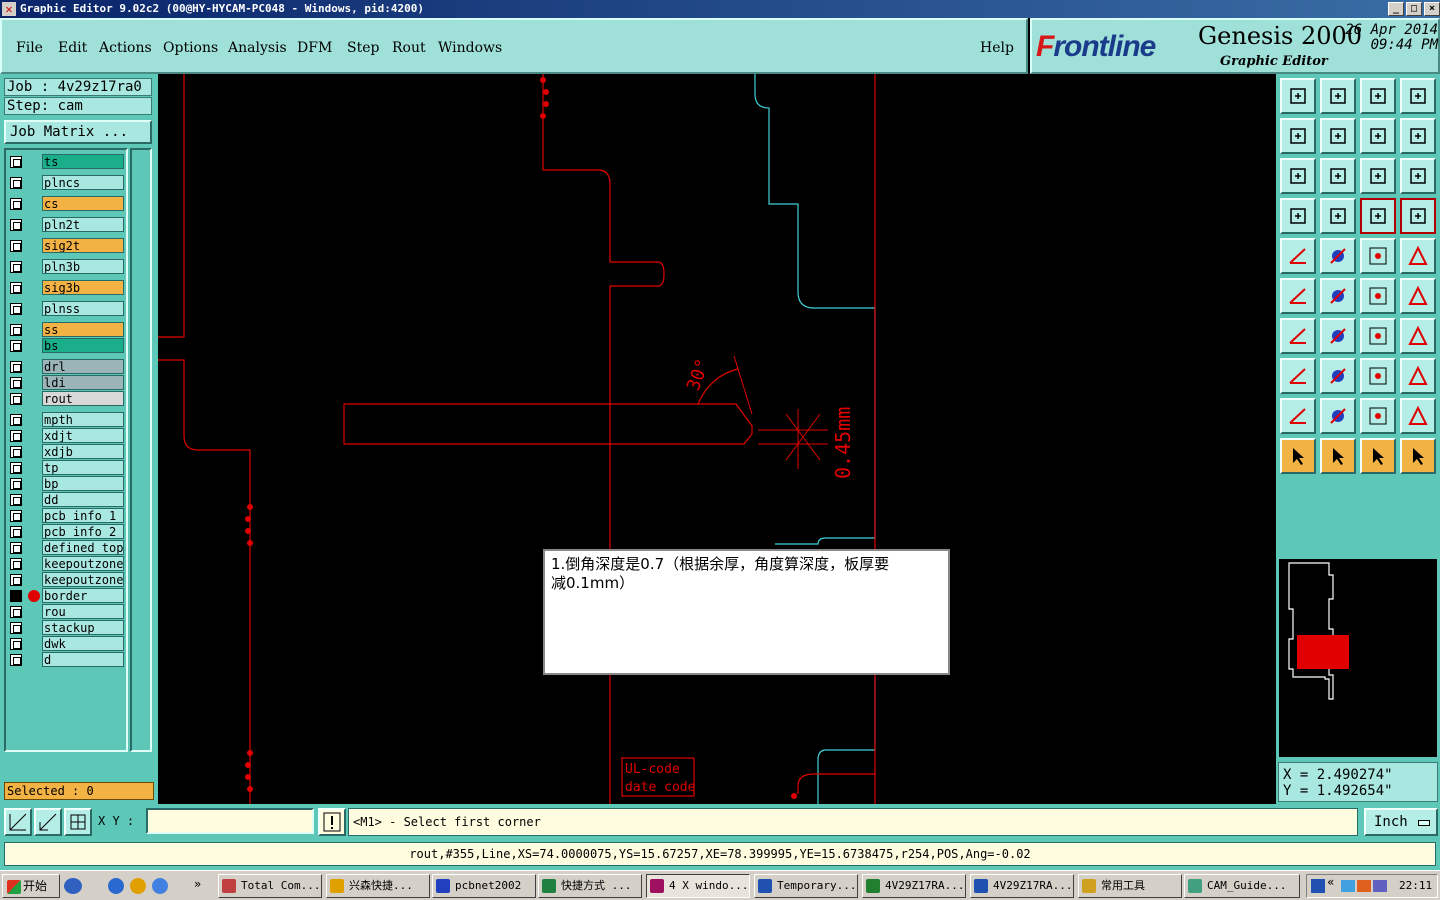 The width and height of the screenshot is (1440, 900). Describe the element at coordinates (83, 398) in the screenshot. I see `layer-name: rout` at that location.